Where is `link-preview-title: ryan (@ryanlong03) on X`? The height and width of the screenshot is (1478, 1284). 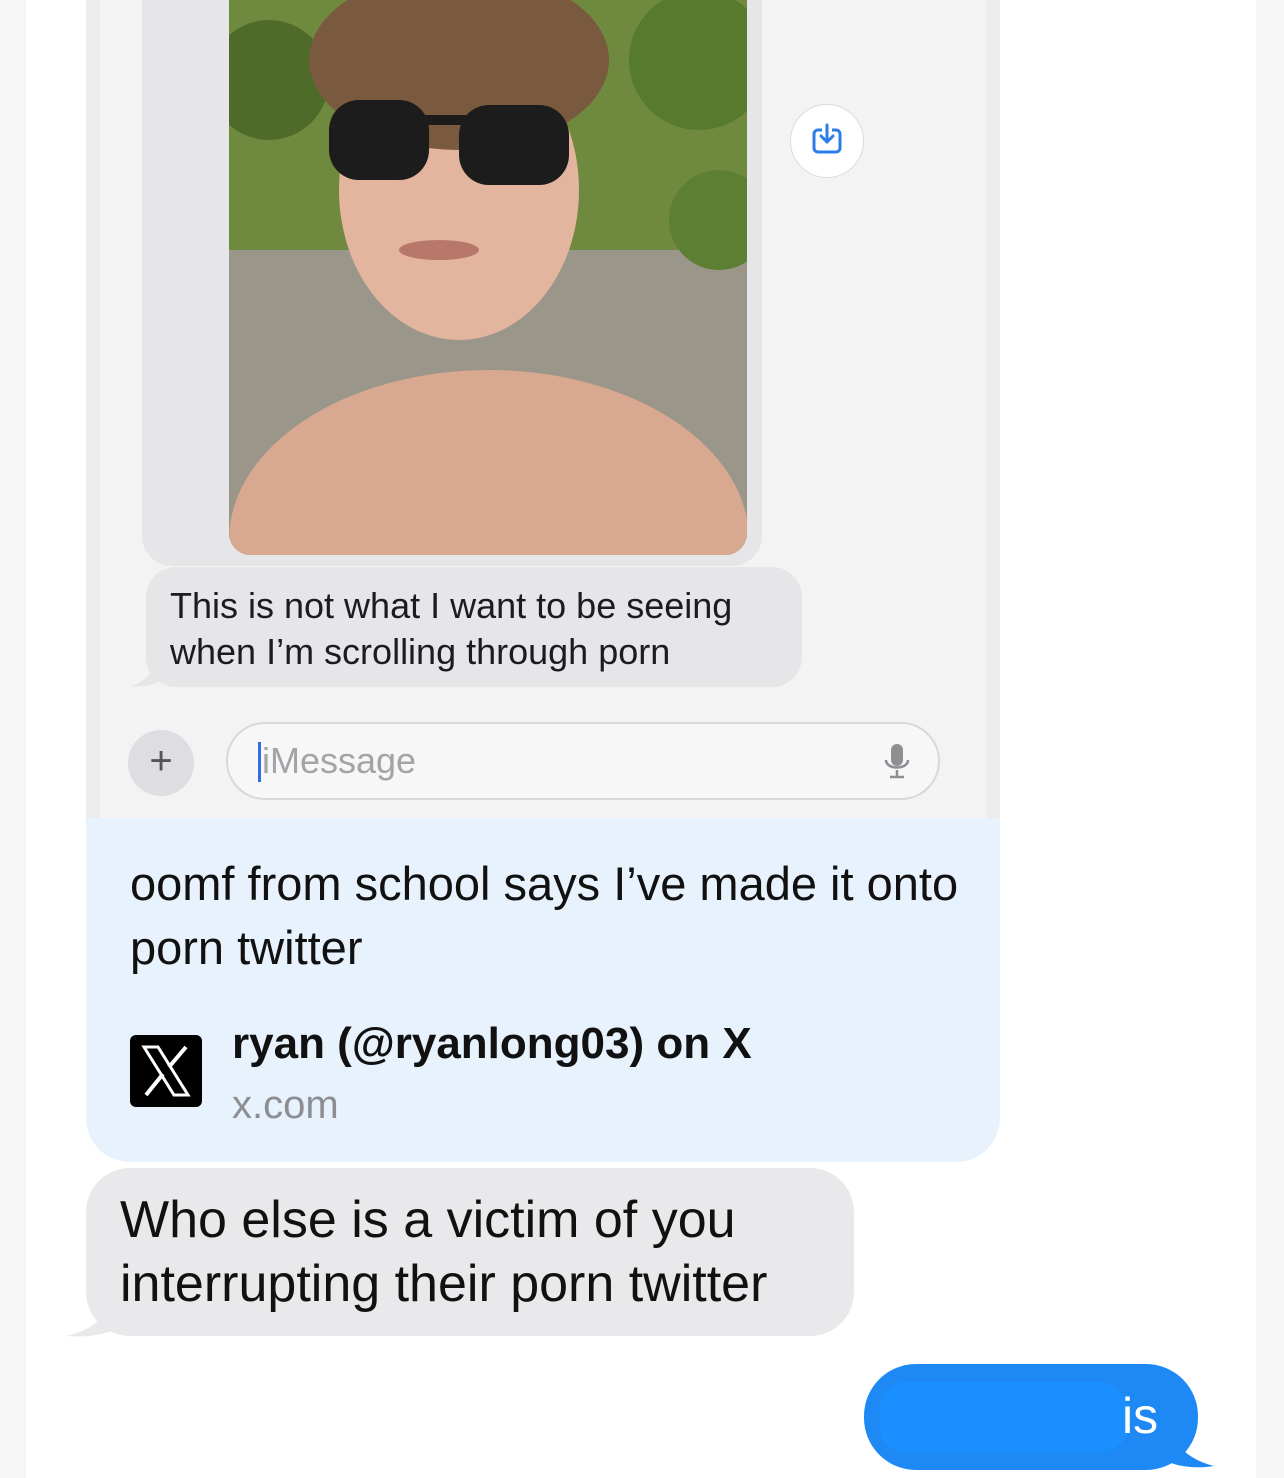 link-preview-title: ryan (@ryanlong03) on X is located at coordinates (492, 1044).